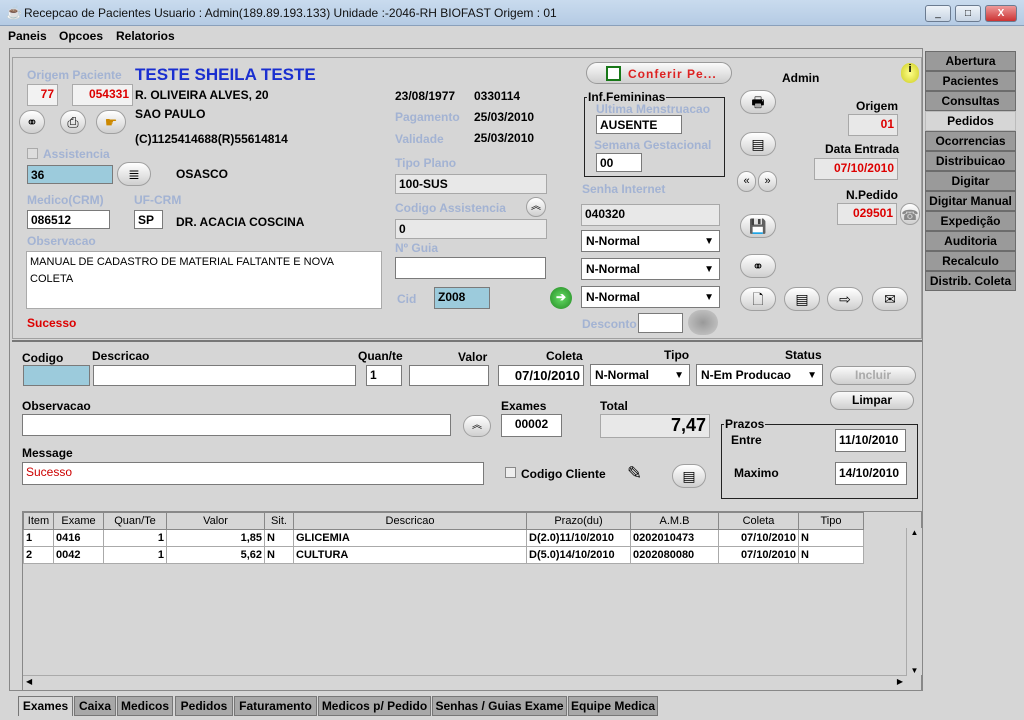  Describe the element at coordinates (27, 36) in the screenshot. I see `menu-paneis: Paneis` at that location.